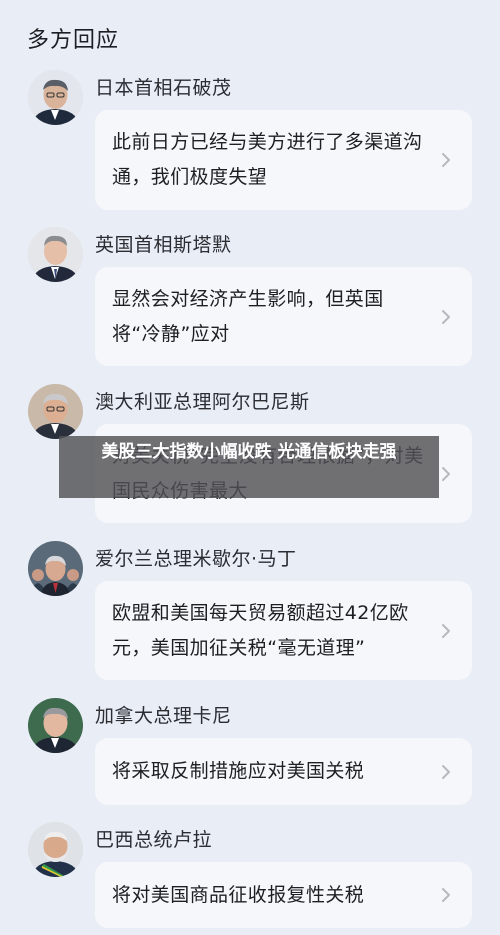  What do you see at coordinates (202, 402) in the screenshot?
I see `person-name: 澳大利亚总理阿尔巴尼斯` at bounding box center [202, 402].